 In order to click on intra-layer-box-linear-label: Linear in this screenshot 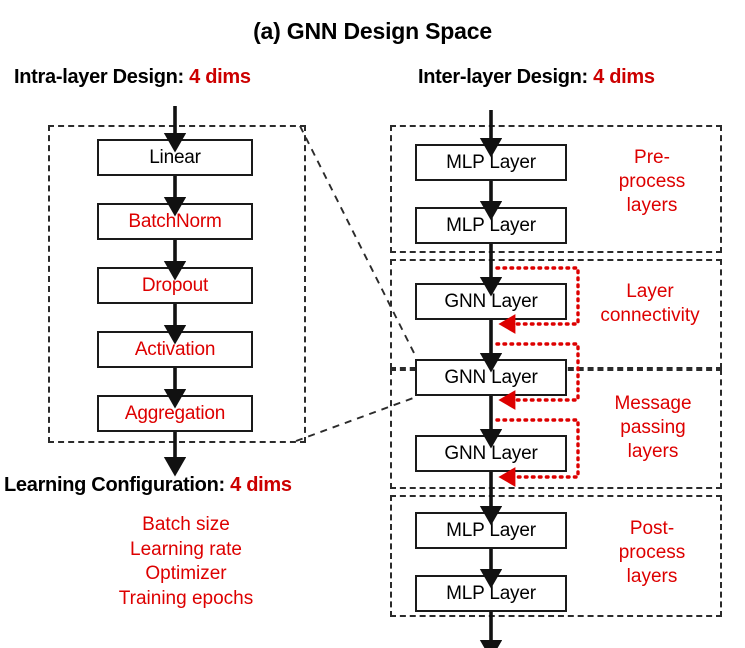, I will do `click(175, 157)`.